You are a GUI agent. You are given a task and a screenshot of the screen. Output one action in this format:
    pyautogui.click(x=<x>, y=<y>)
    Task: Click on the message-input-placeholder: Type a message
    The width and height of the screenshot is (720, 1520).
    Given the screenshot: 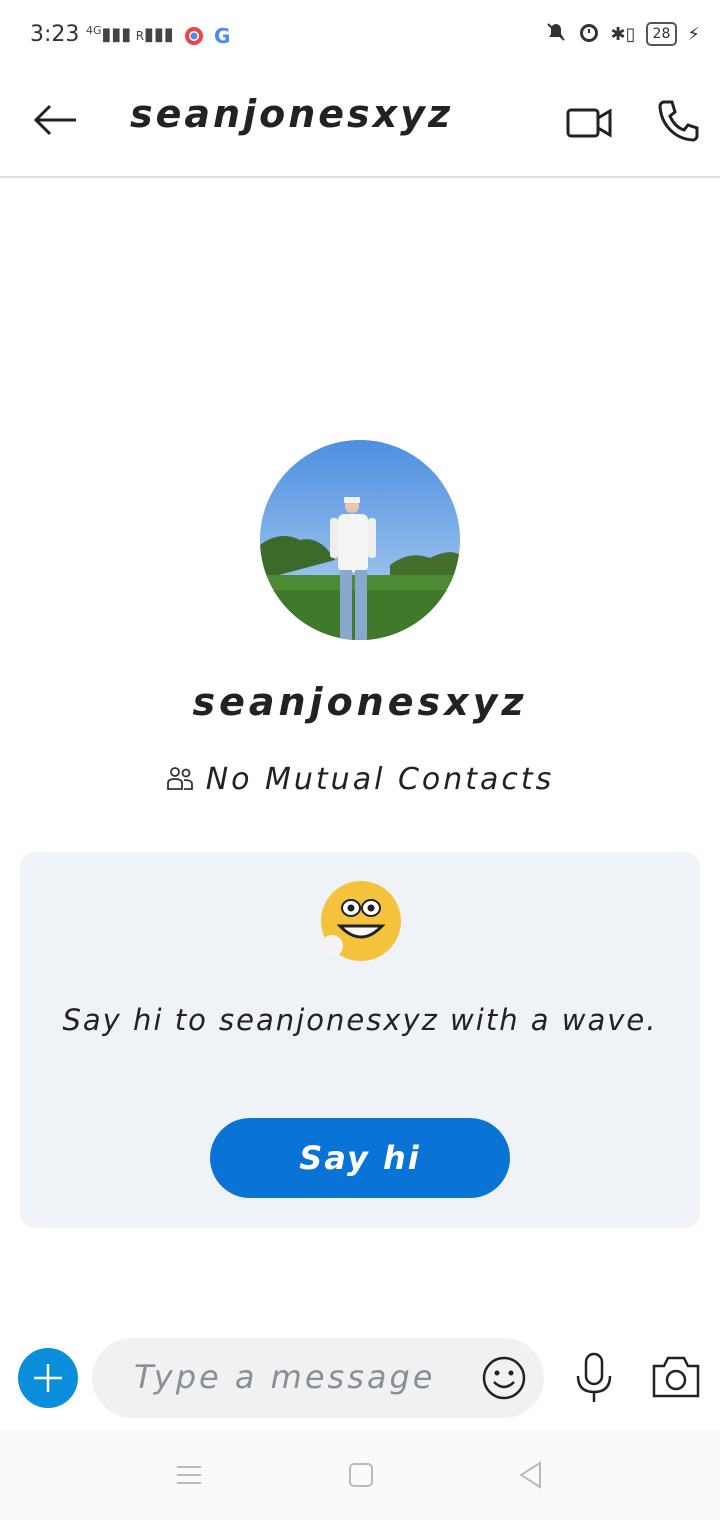 What is the action you would take?
    pyautogui.click(x=285, y=1377)
    